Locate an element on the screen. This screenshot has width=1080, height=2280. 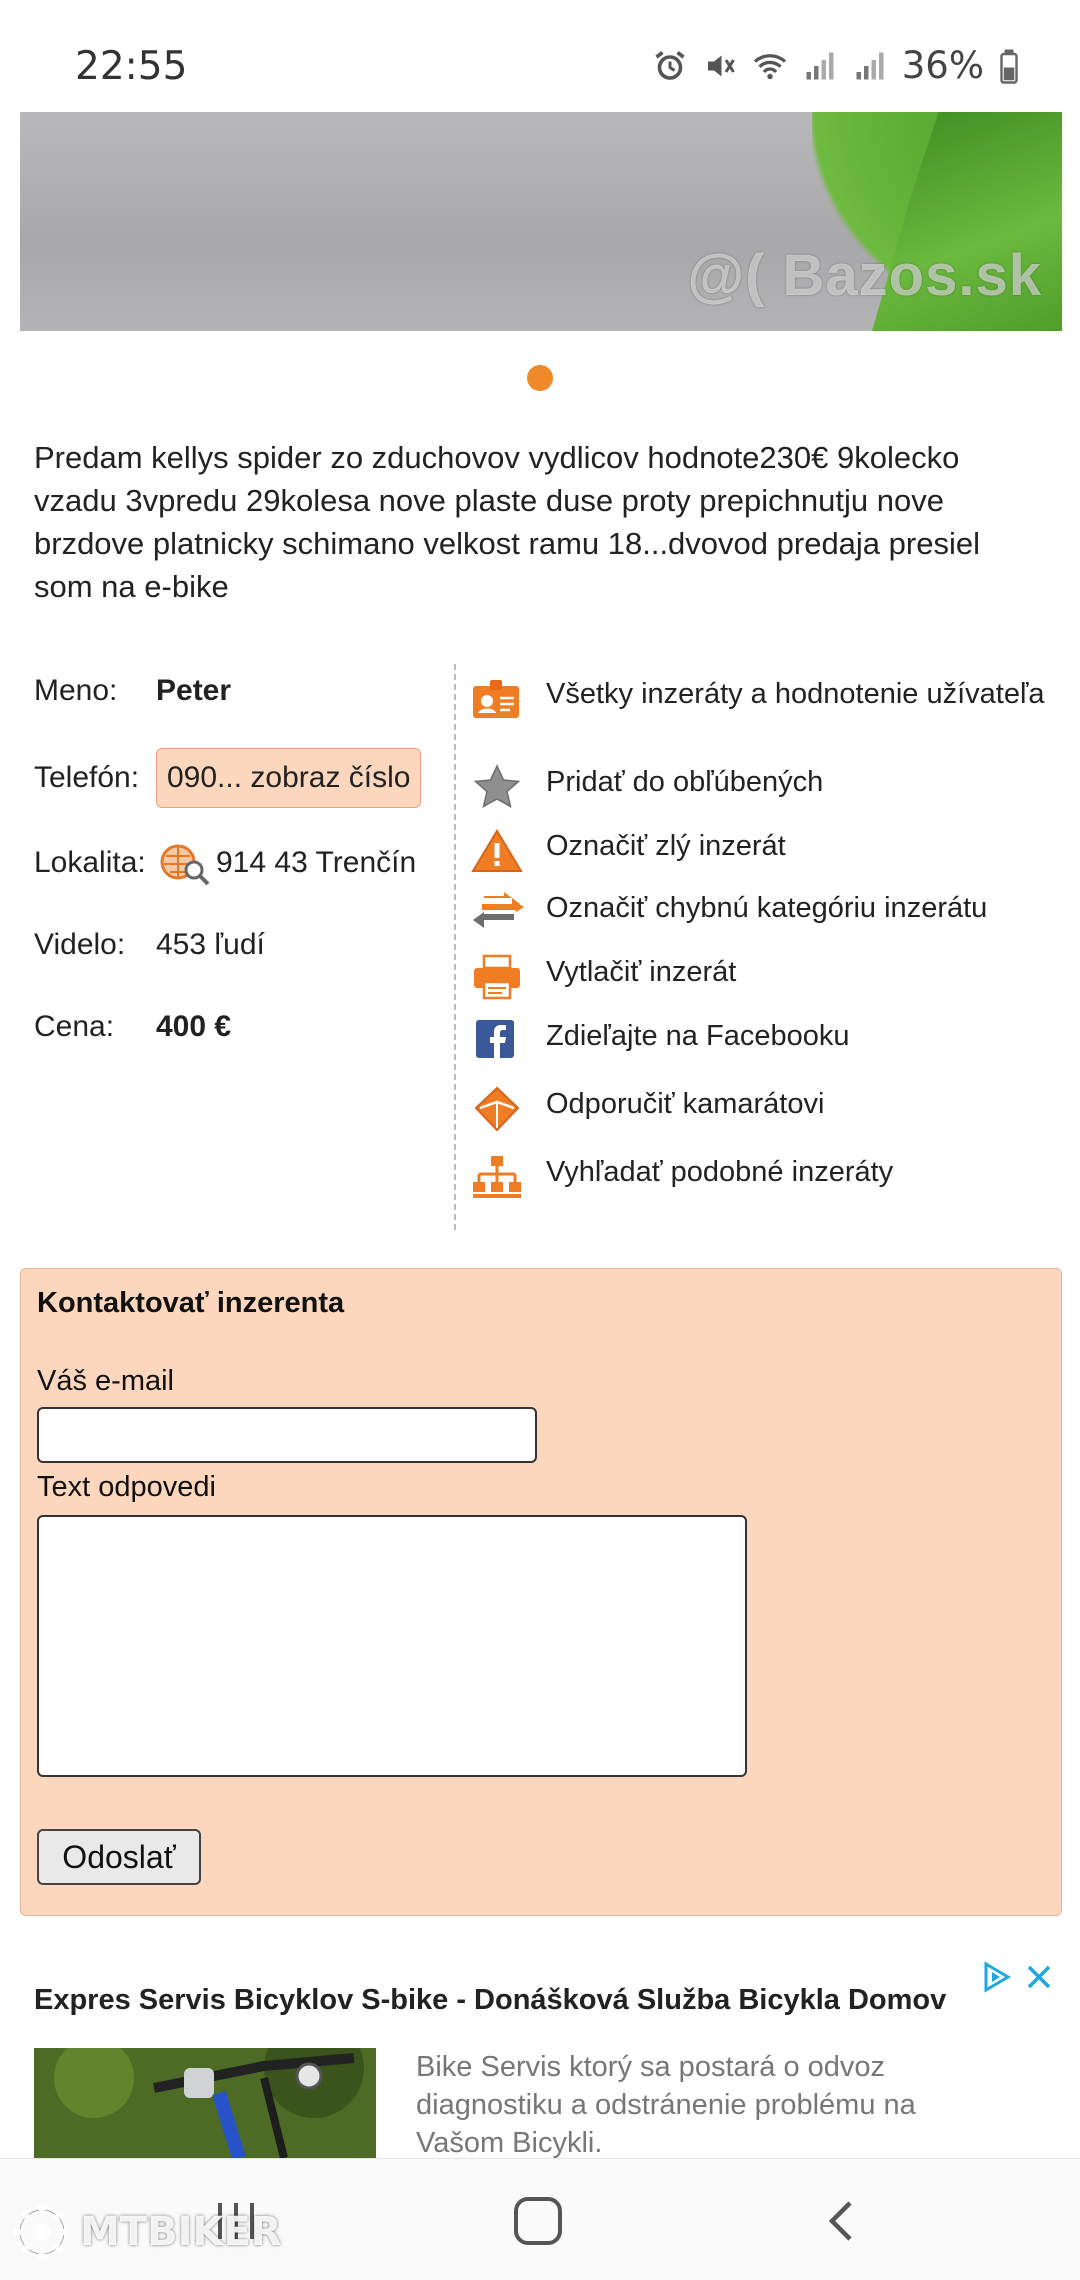
email-field is located at coordinates (287, 1435).